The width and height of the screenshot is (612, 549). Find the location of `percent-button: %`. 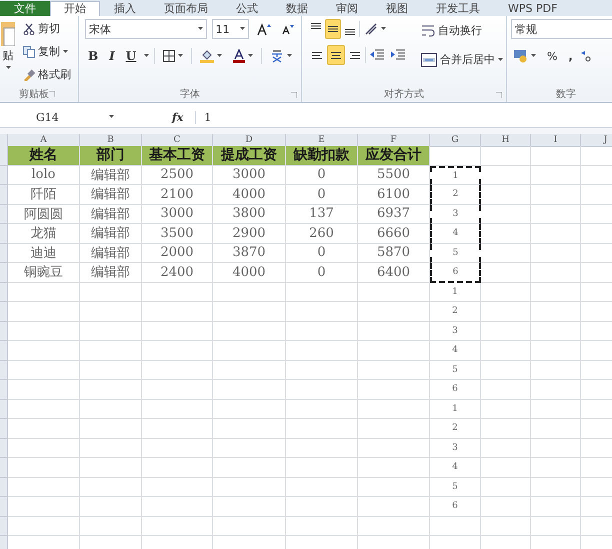

percent-button: % is located at coordinates (552, 56).